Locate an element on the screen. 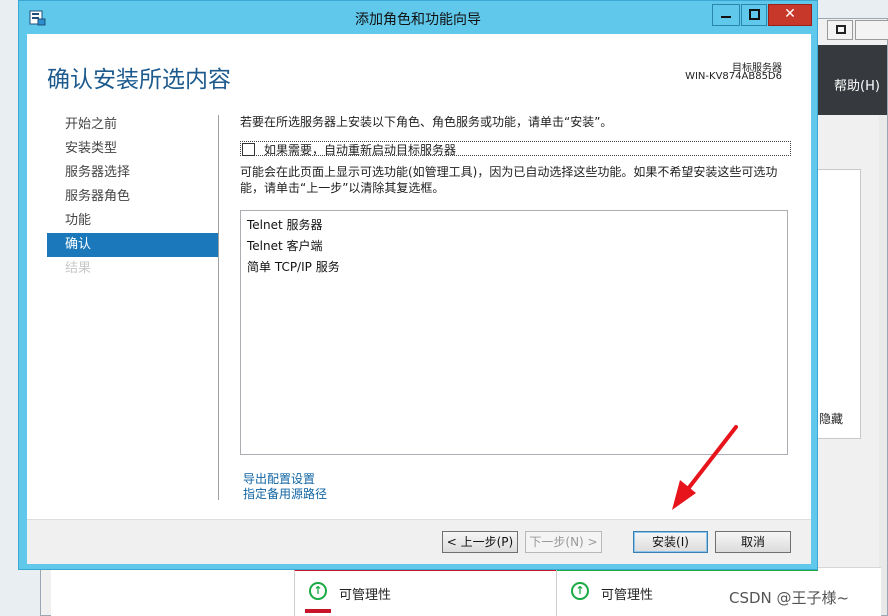  restart-checkbox is located at coordinates (248, 149).